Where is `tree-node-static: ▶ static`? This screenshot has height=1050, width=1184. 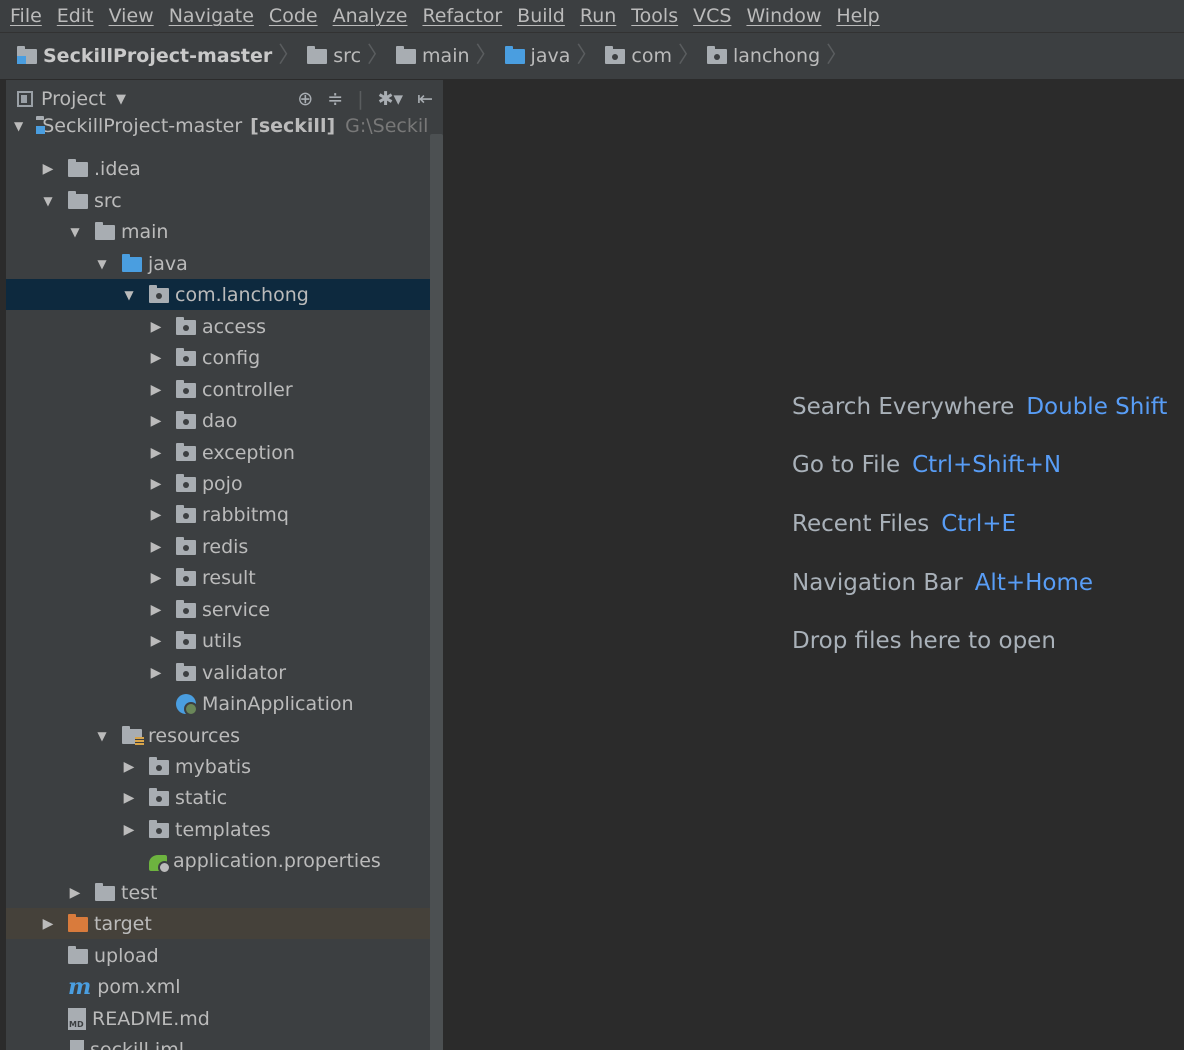
tree-node-static: ▶ static is located at coordinates (218, 797).